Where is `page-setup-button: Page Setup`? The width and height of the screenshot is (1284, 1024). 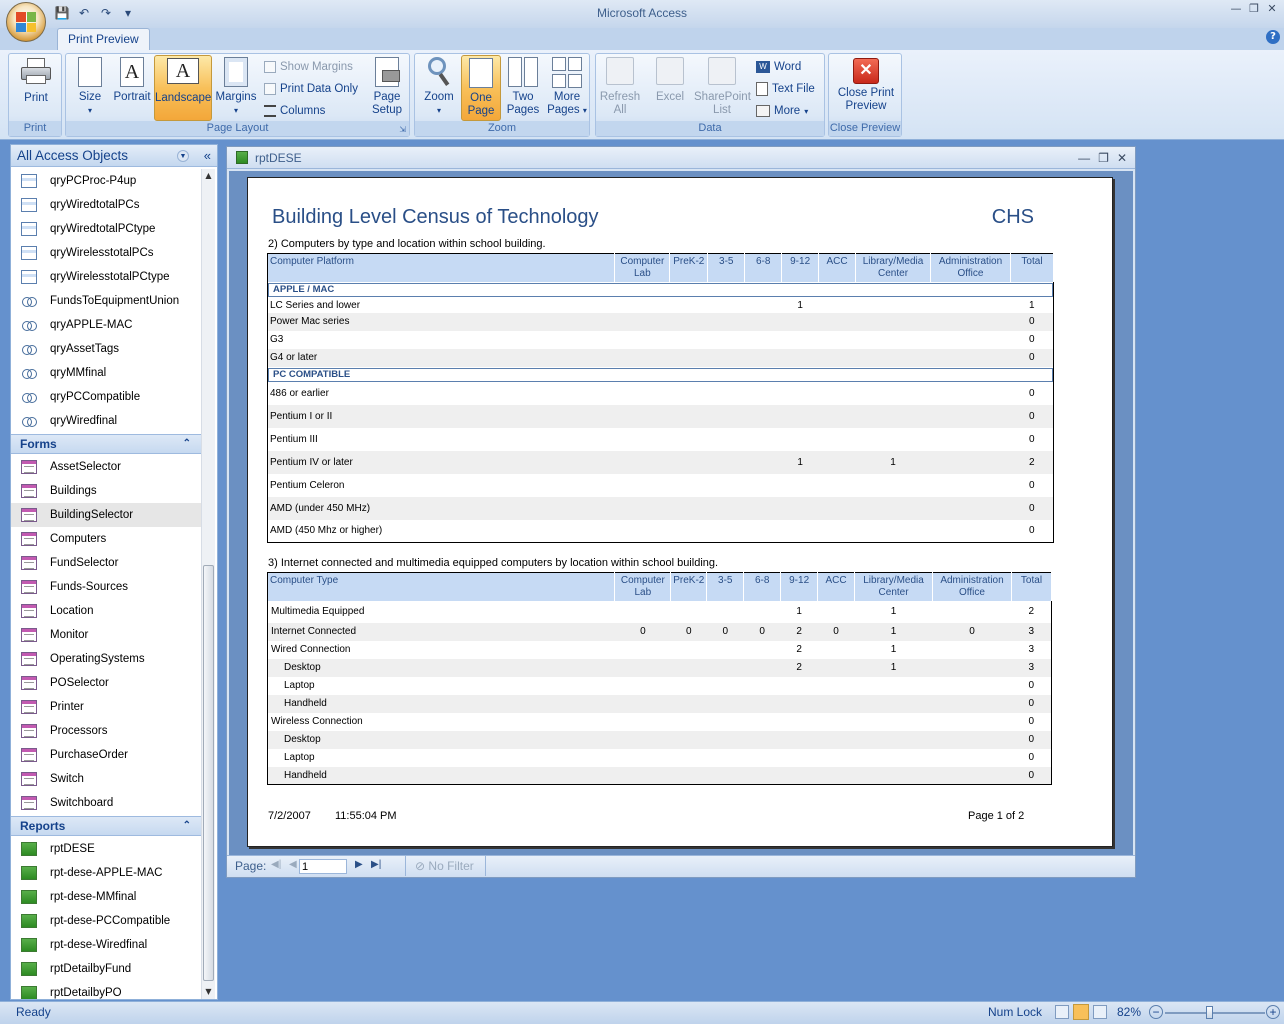
page-setup-button: Page Setup is located at coordinates (387, 88).